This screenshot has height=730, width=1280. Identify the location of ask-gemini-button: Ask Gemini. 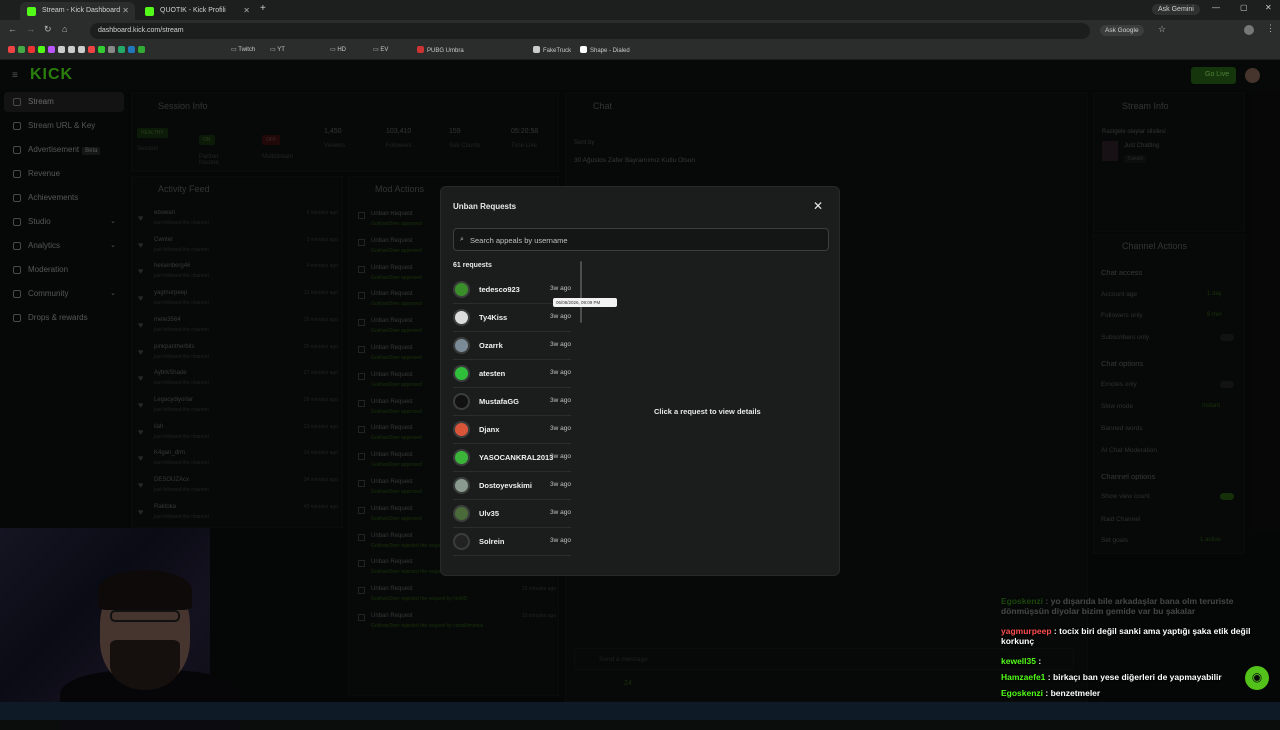
(1176, 9).